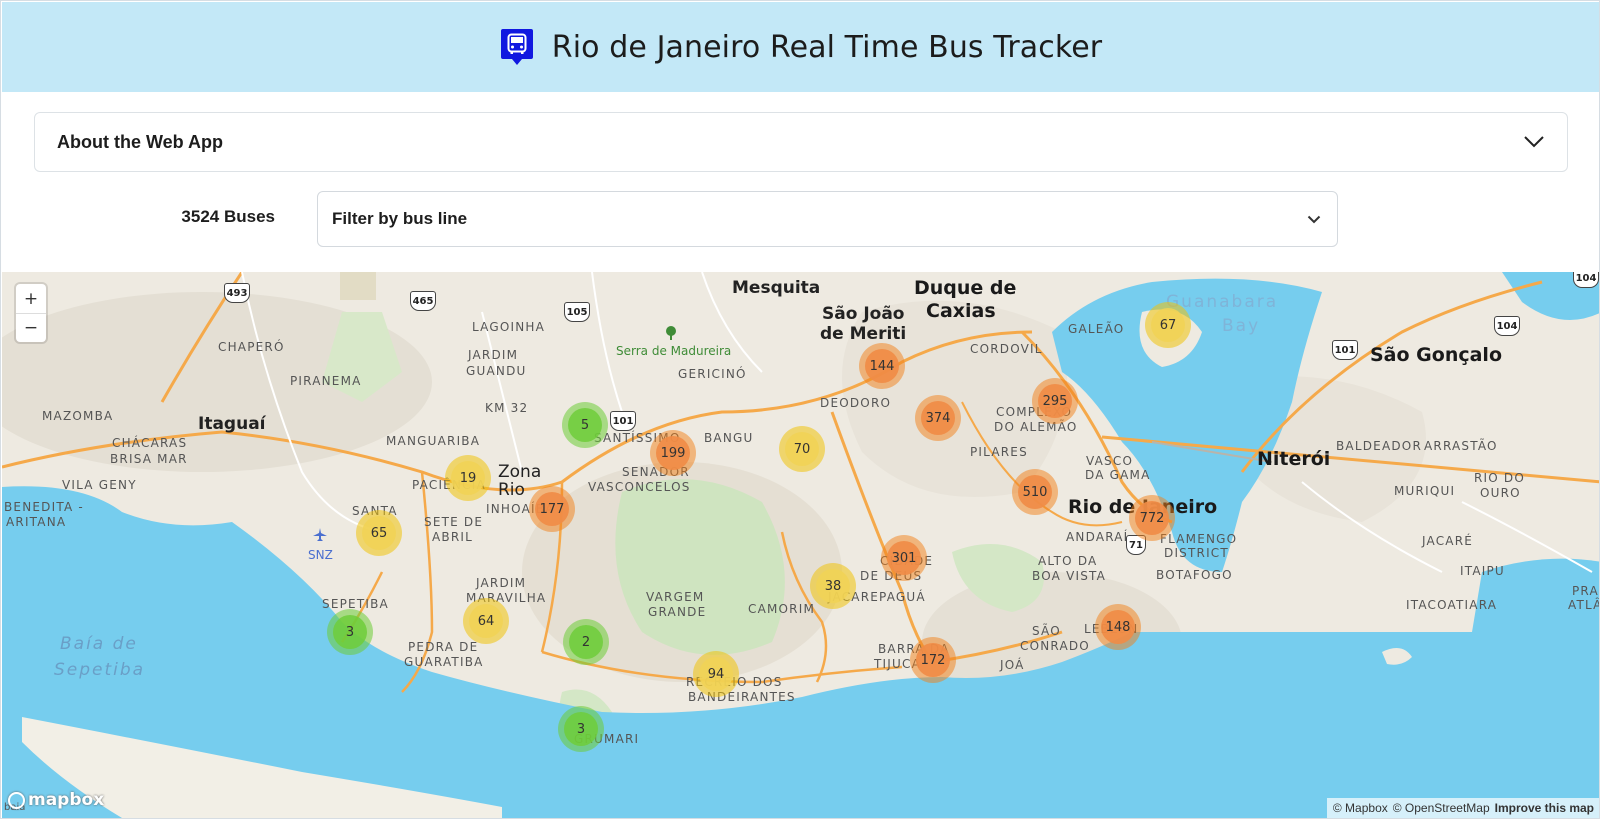 The width and height of the screenshot is (1600, 819). I want to click on about-accordion-toggle: About the Web App, so click(801, 142).